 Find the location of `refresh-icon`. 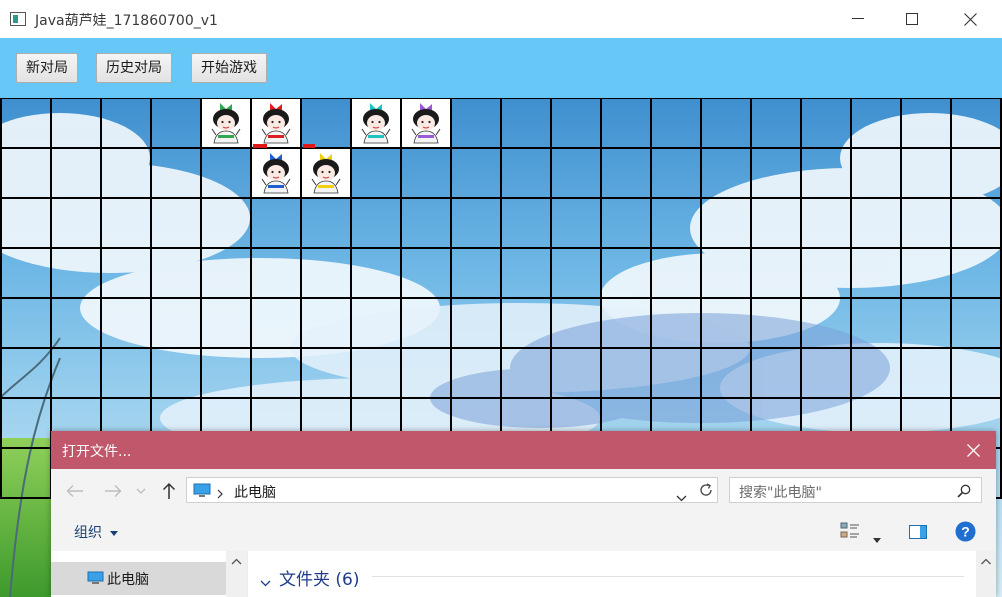

refresh-icon is located at coordinates (705, 489).